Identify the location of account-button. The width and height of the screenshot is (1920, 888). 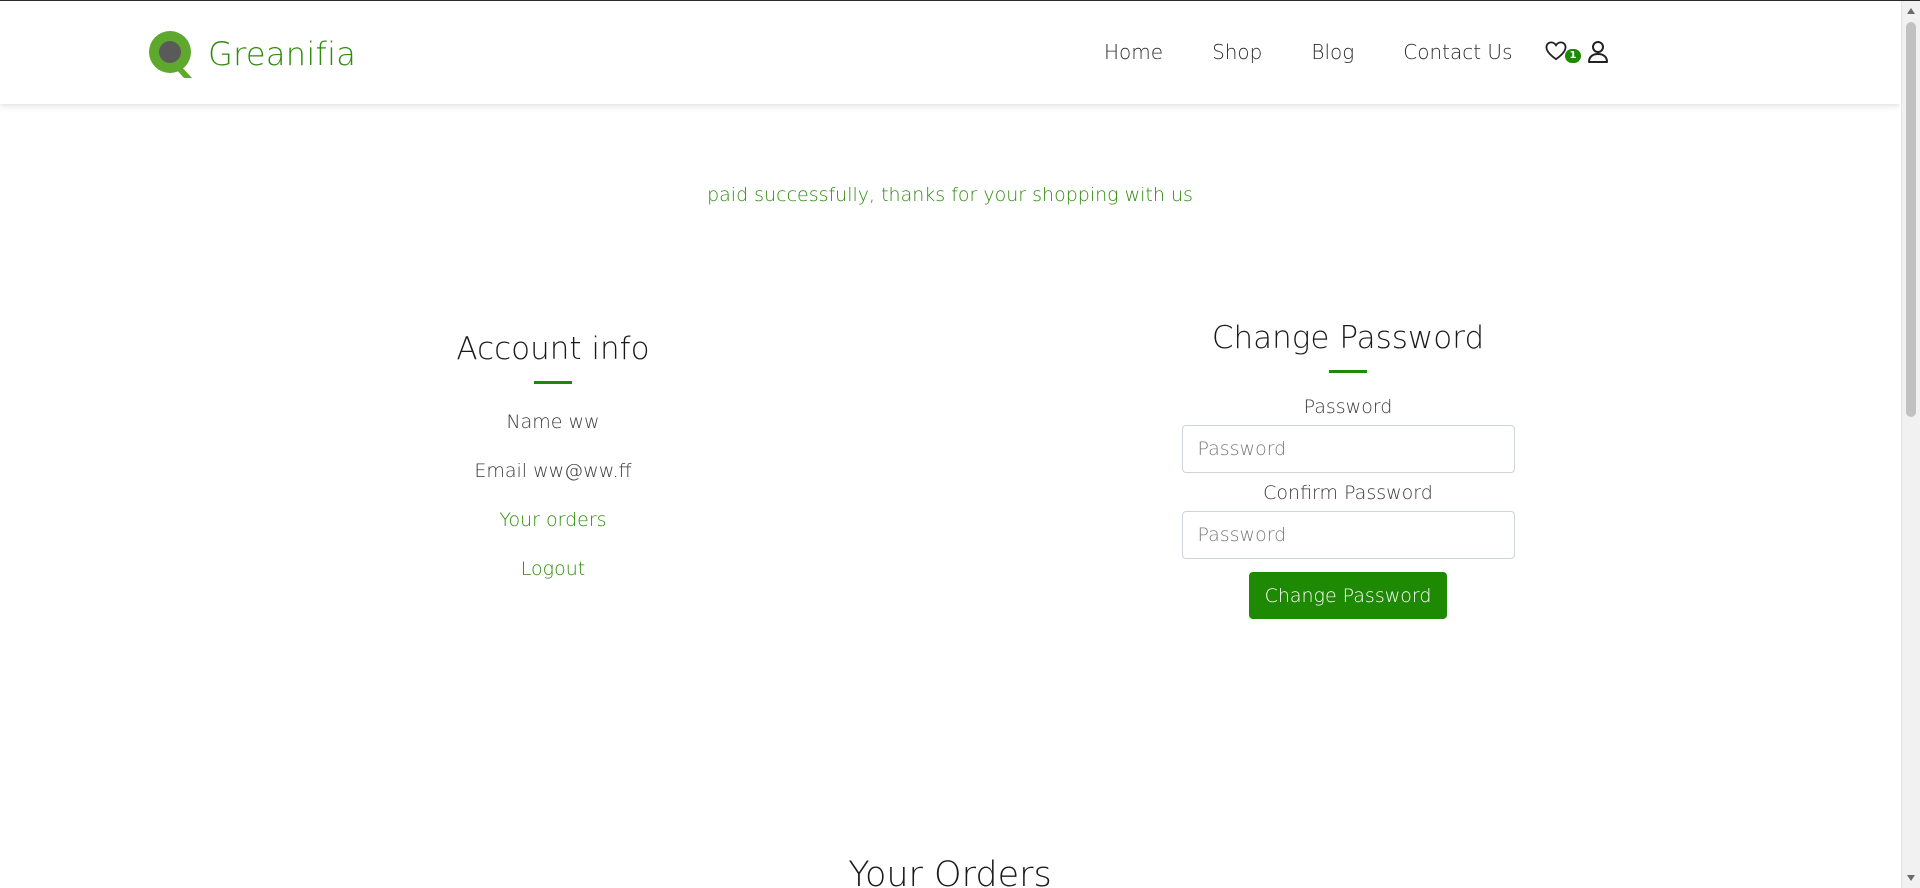
(1598, 52).